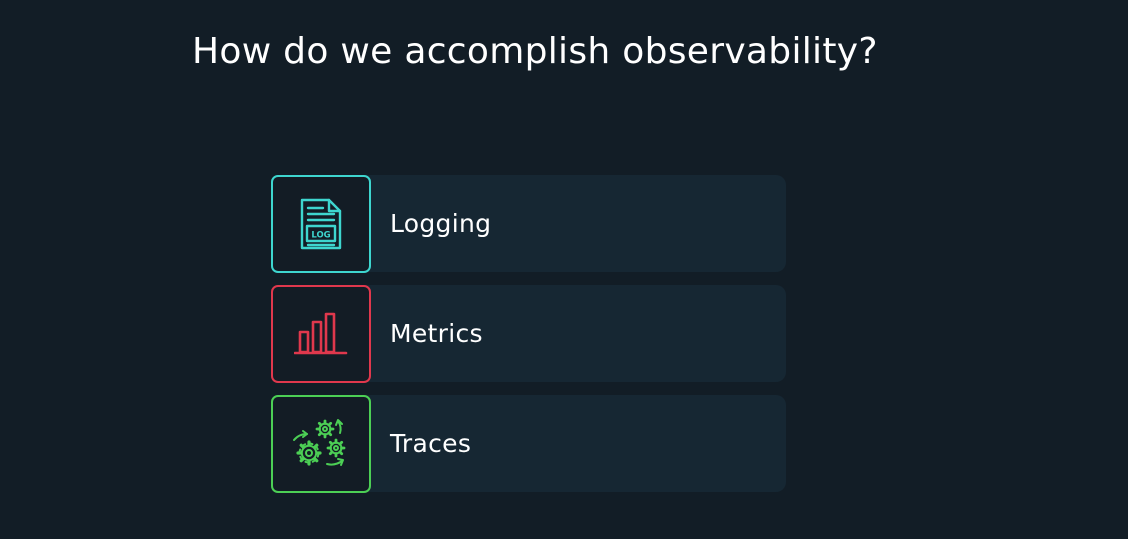  I want to click on log-file-icon: LOG, so click(321, 224).